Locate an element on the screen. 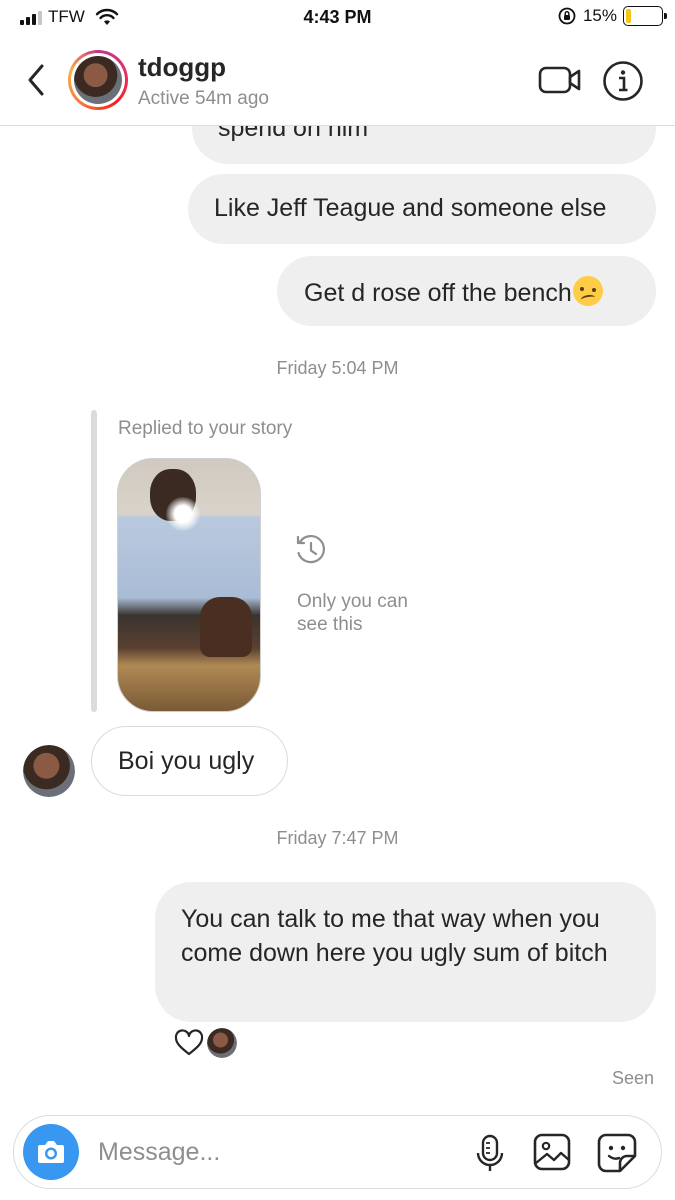 The image size is (675, 1200). message-composer is located at coordinates (337, 1152).